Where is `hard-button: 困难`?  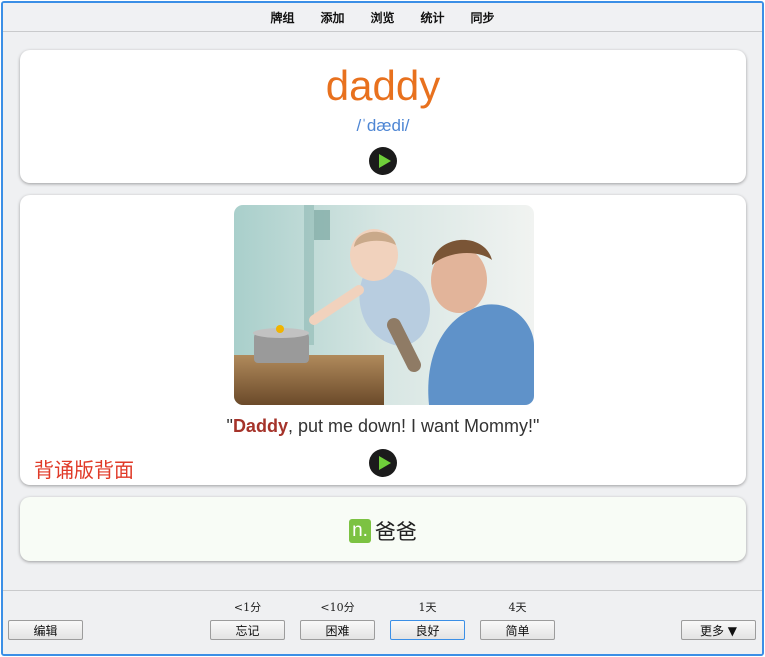
hard-button: 困难 is located at coordinates (337, 630).